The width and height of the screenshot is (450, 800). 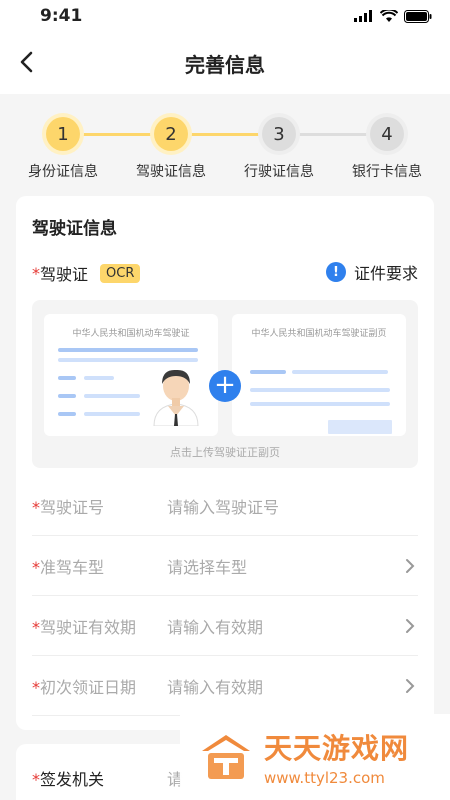 I want to click on status-bar: 9:41, so click(x=225, y=16).